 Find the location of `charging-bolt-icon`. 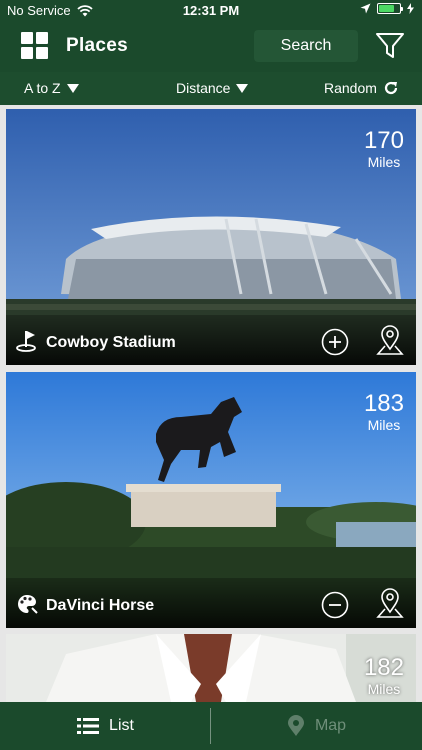

charging-bolt-icon is located at coordinates (410, 8).